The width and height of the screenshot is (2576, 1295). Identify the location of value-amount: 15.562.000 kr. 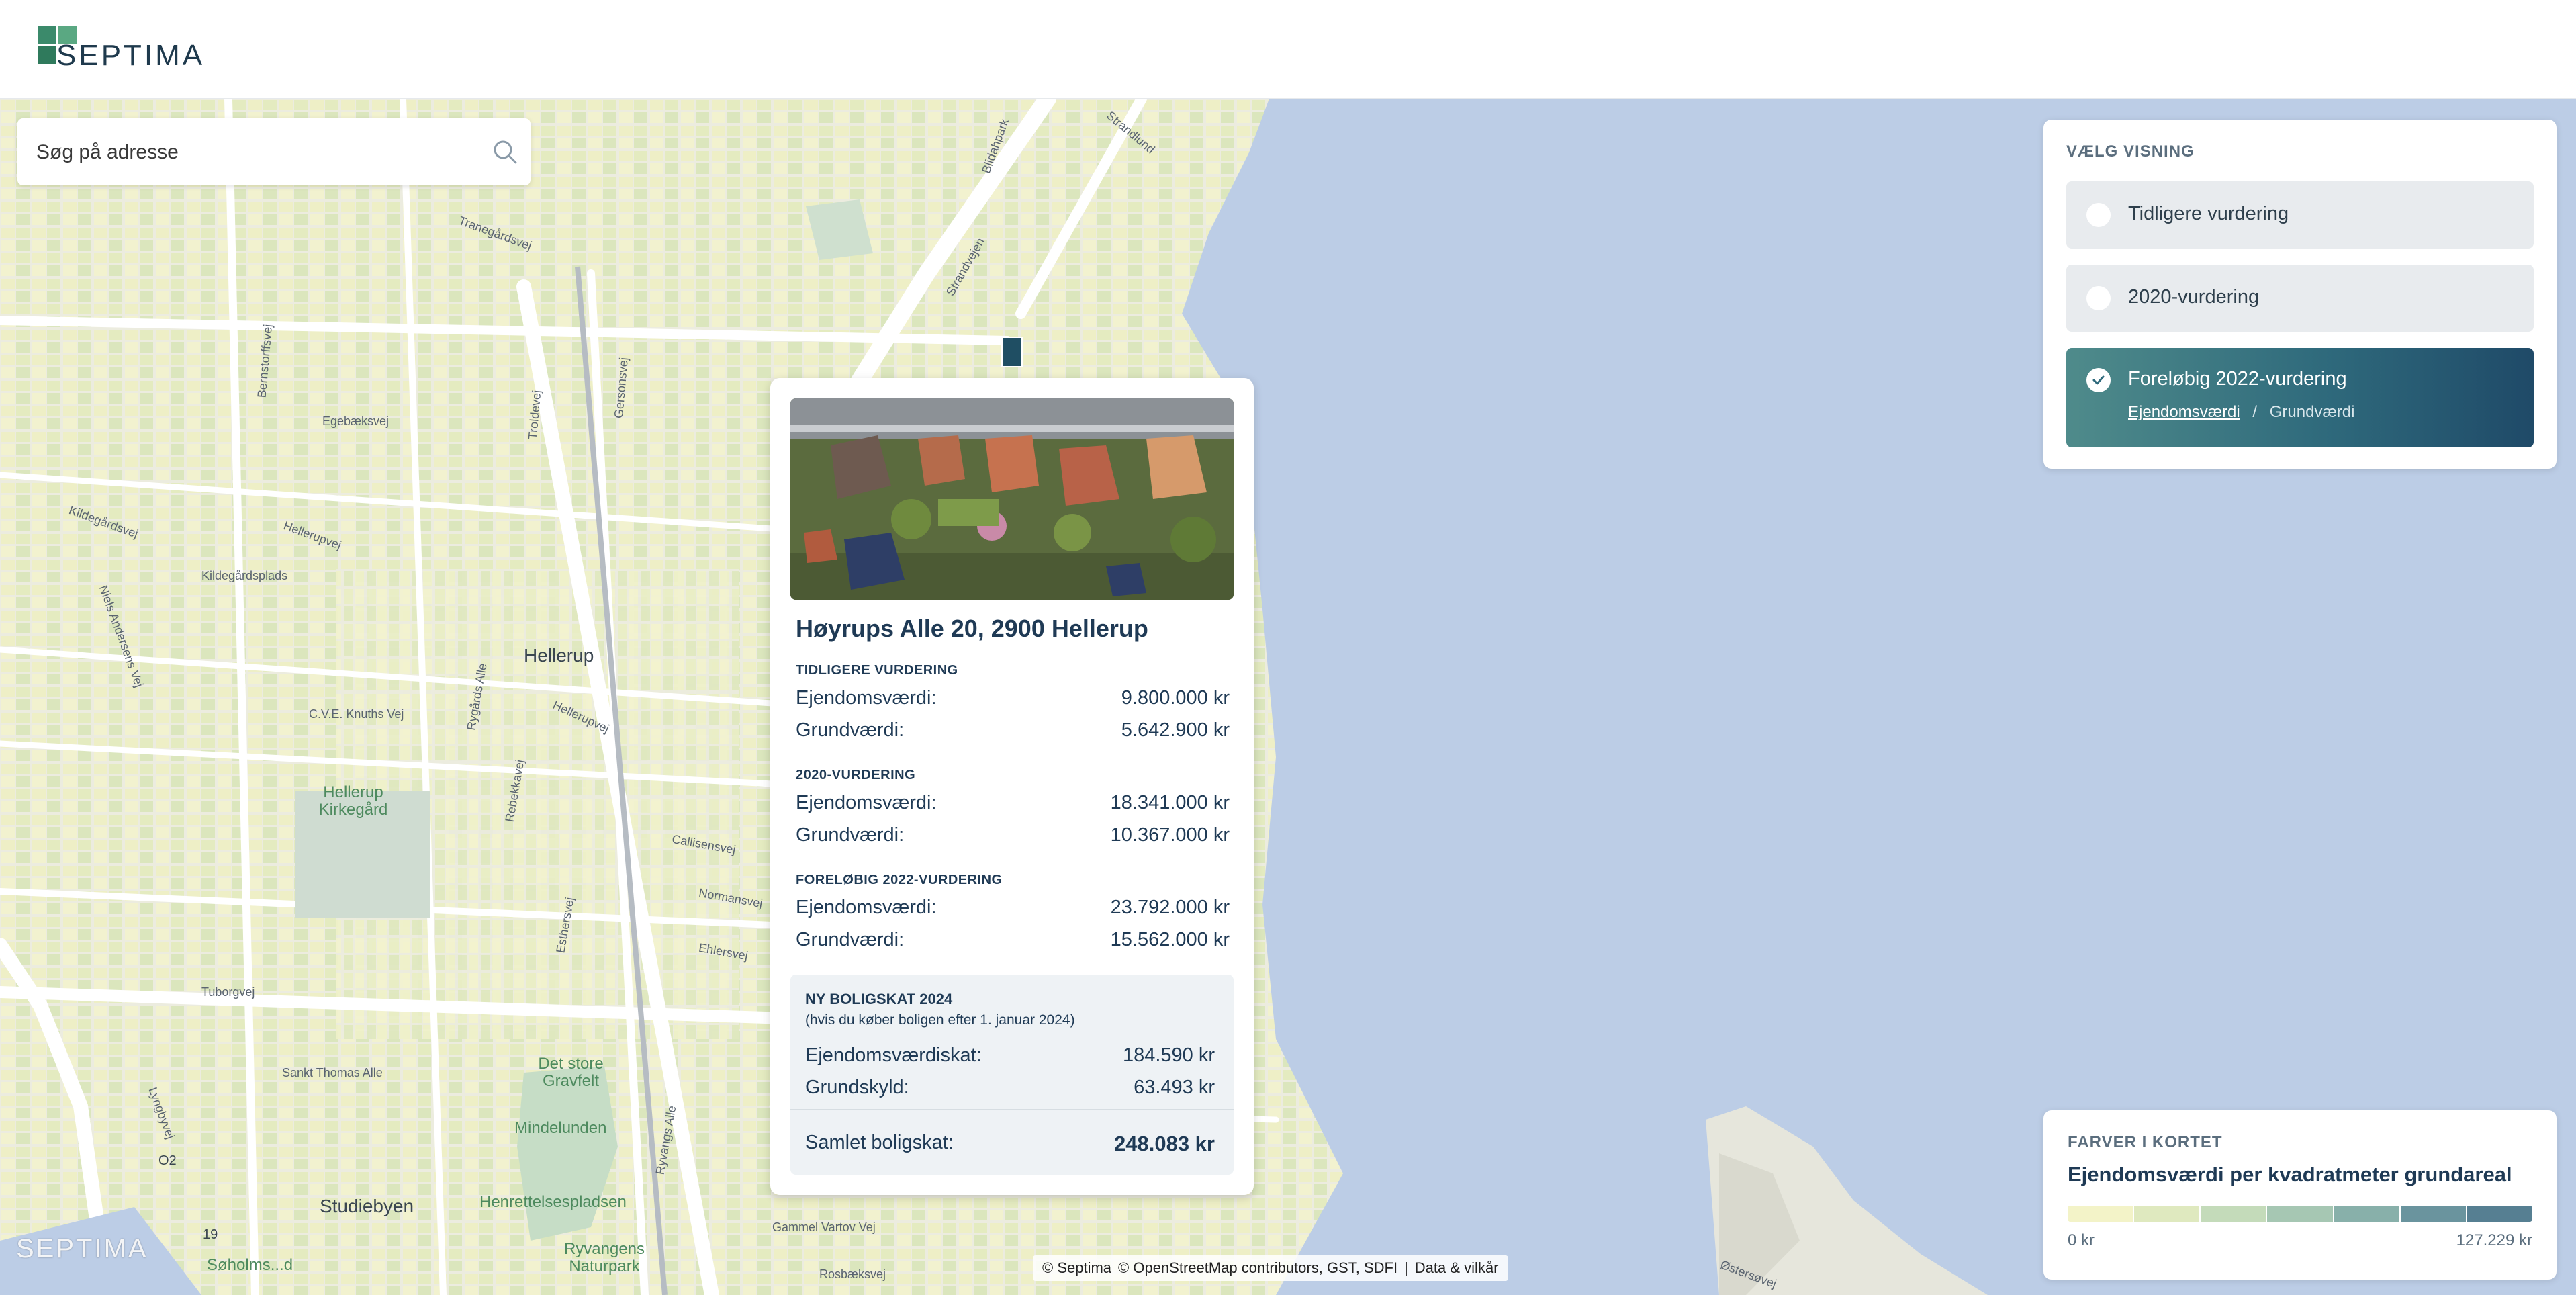
(1170, 939).